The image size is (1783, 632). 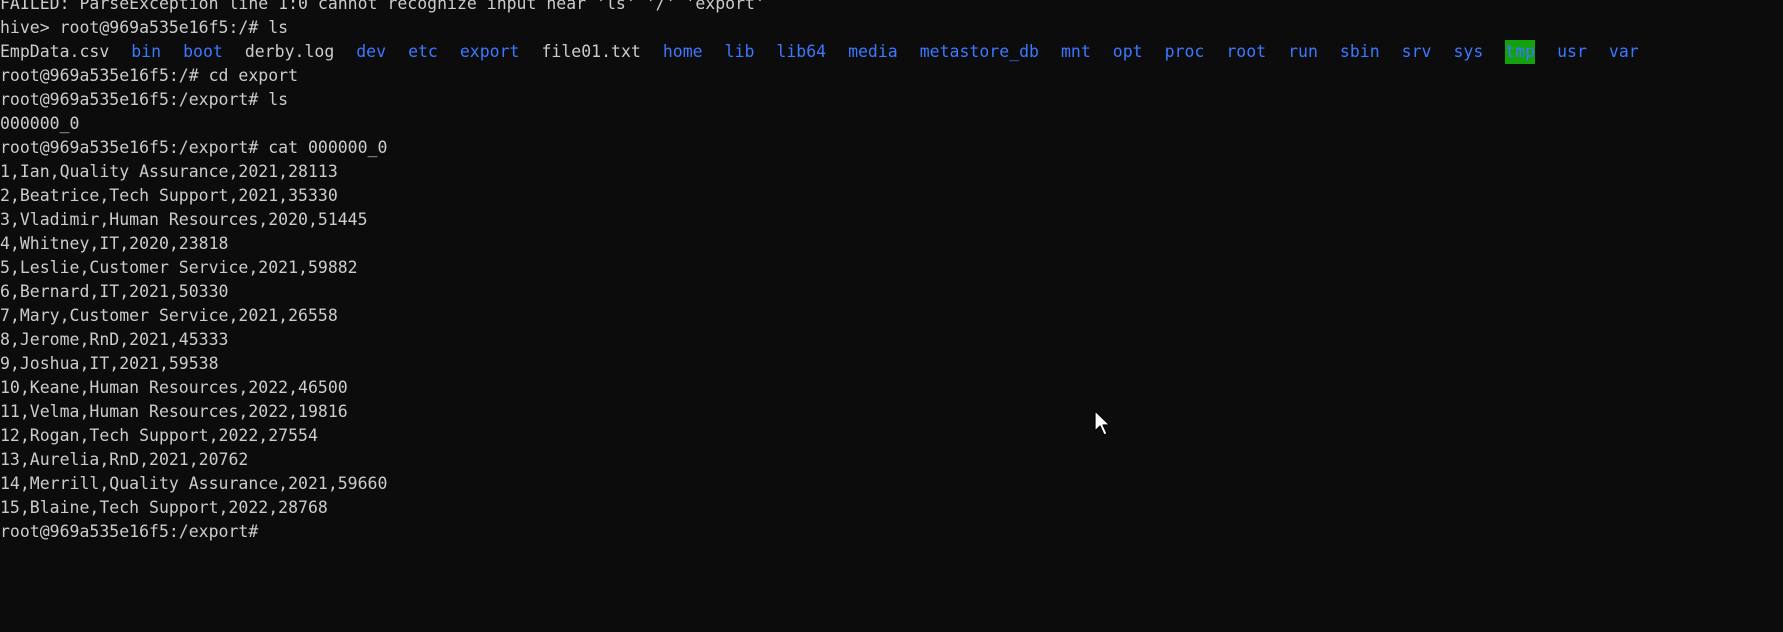 What do you see at coordinates (489, 51) in the screenshot?
I see `ls-entry-export: export` at bounding box center [489, 51].